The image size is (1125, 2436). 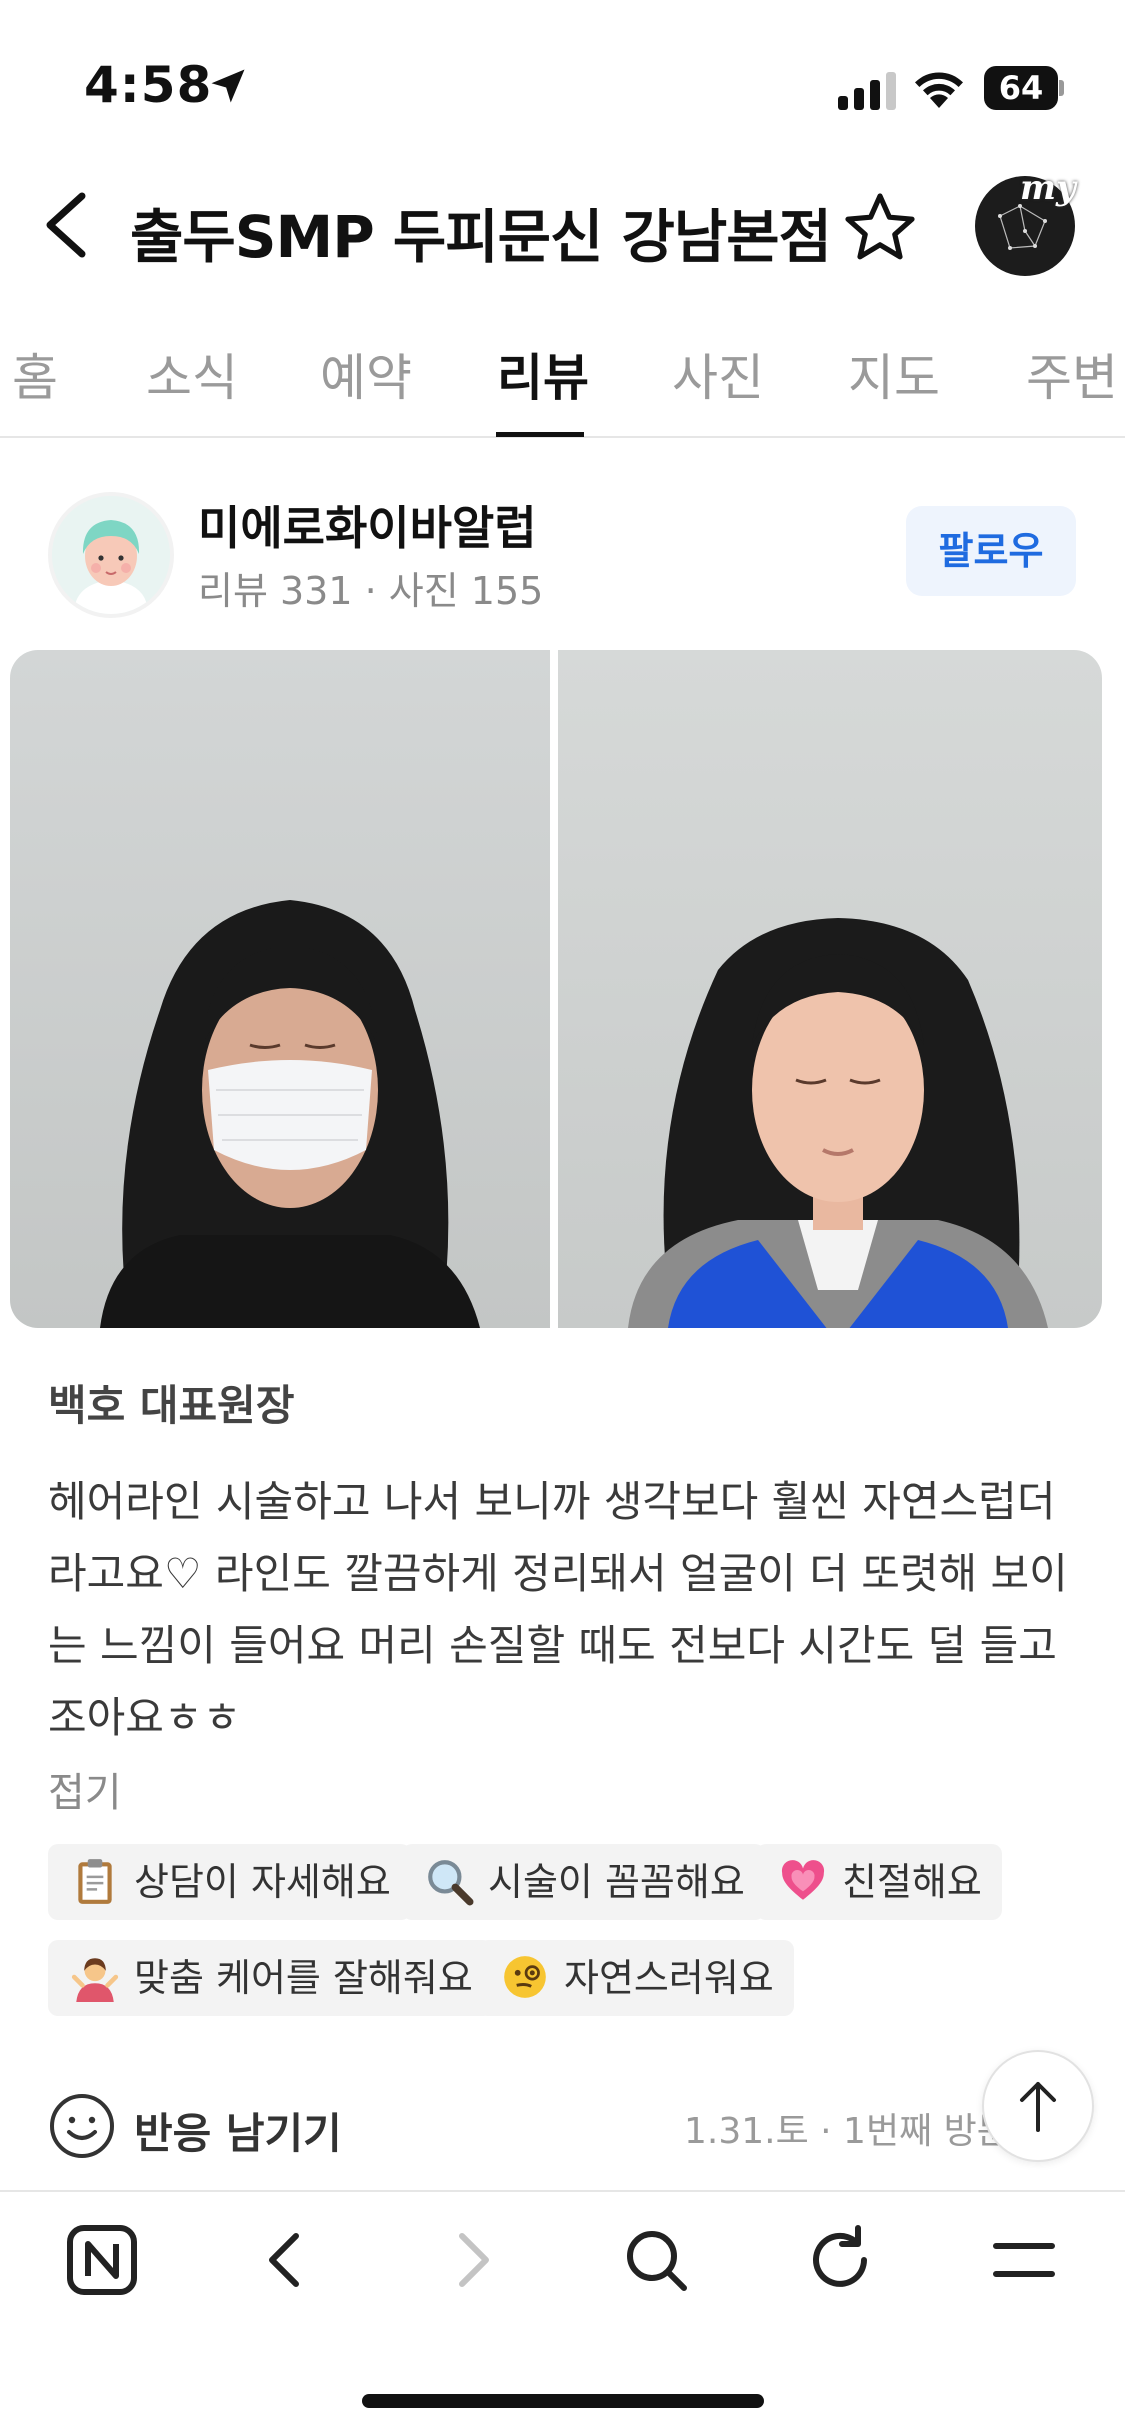 I want to click on keyword-chip: 상담이 자세해요, so click(x=229, y=1882).